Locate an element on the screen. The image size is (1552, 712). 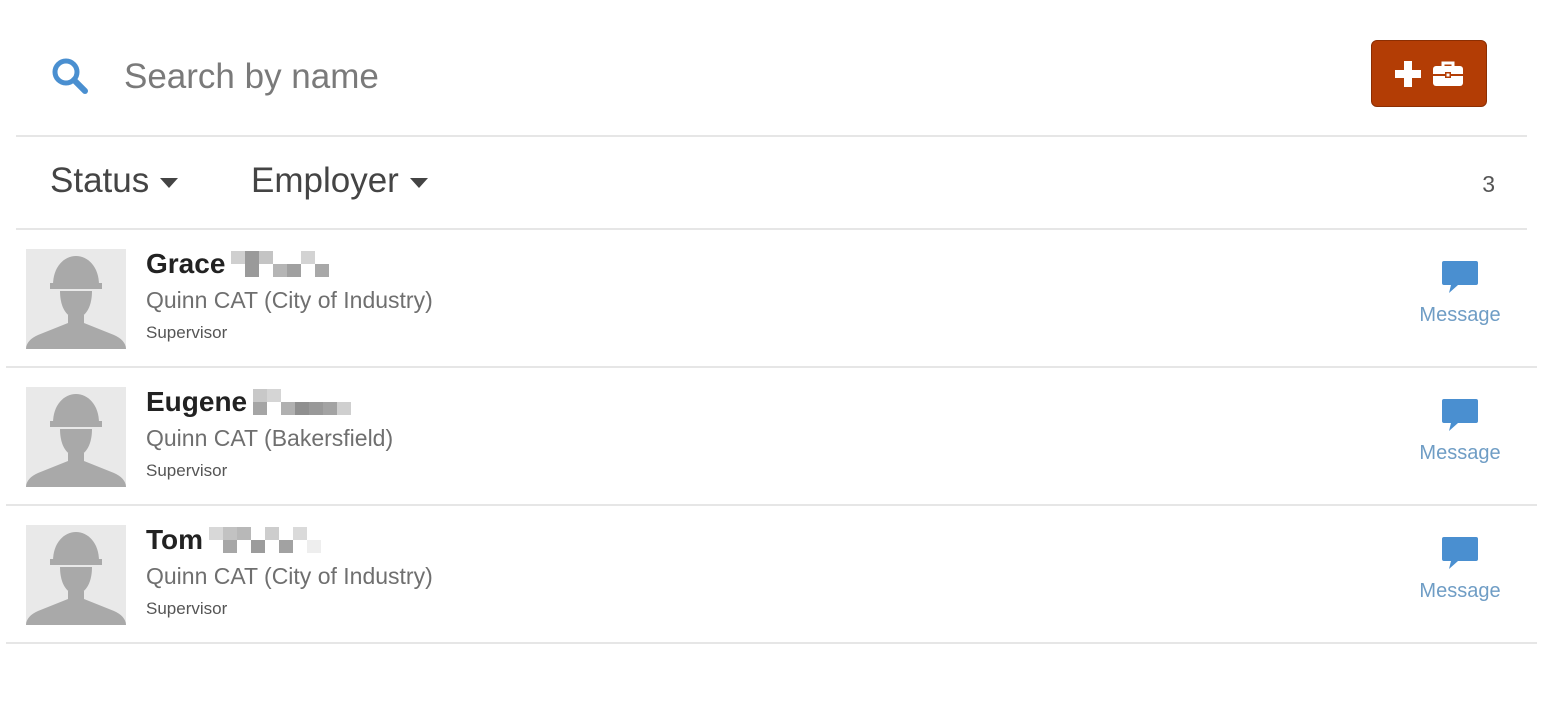
person-name: Grace is located at coordinates (238, 264).